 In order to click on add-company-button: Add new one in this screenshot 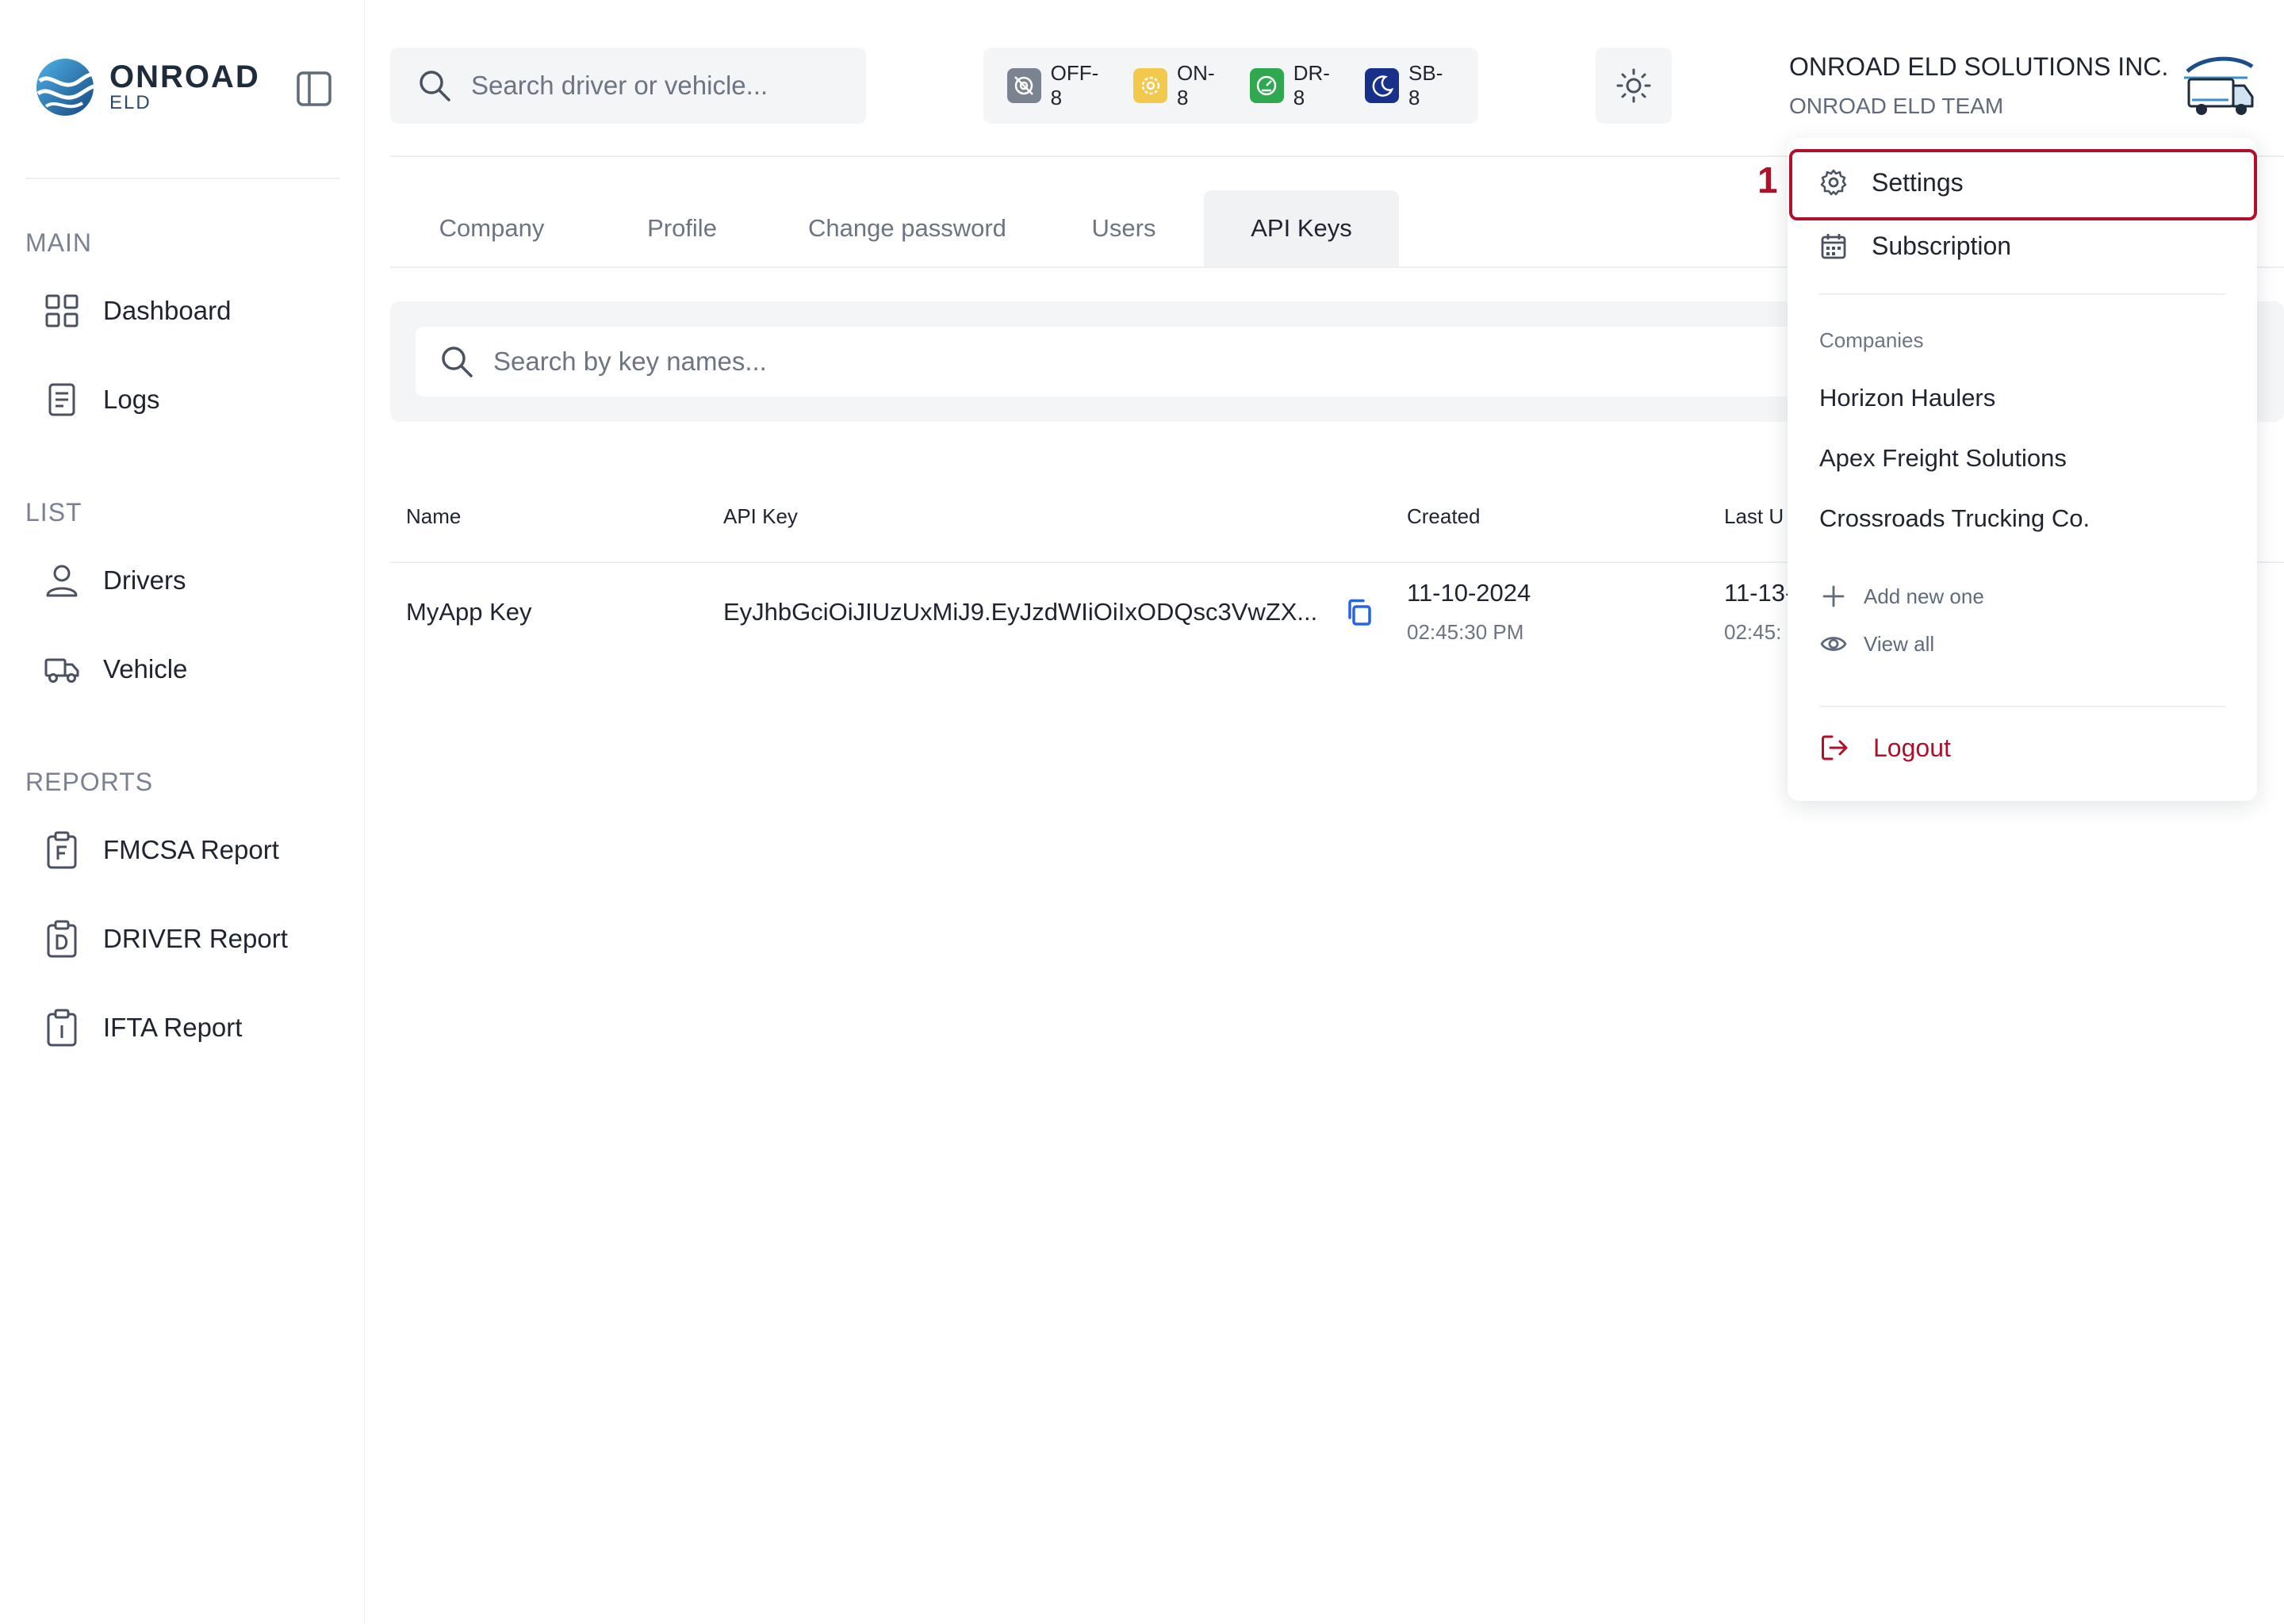, I will do `click(1901, 596)`.